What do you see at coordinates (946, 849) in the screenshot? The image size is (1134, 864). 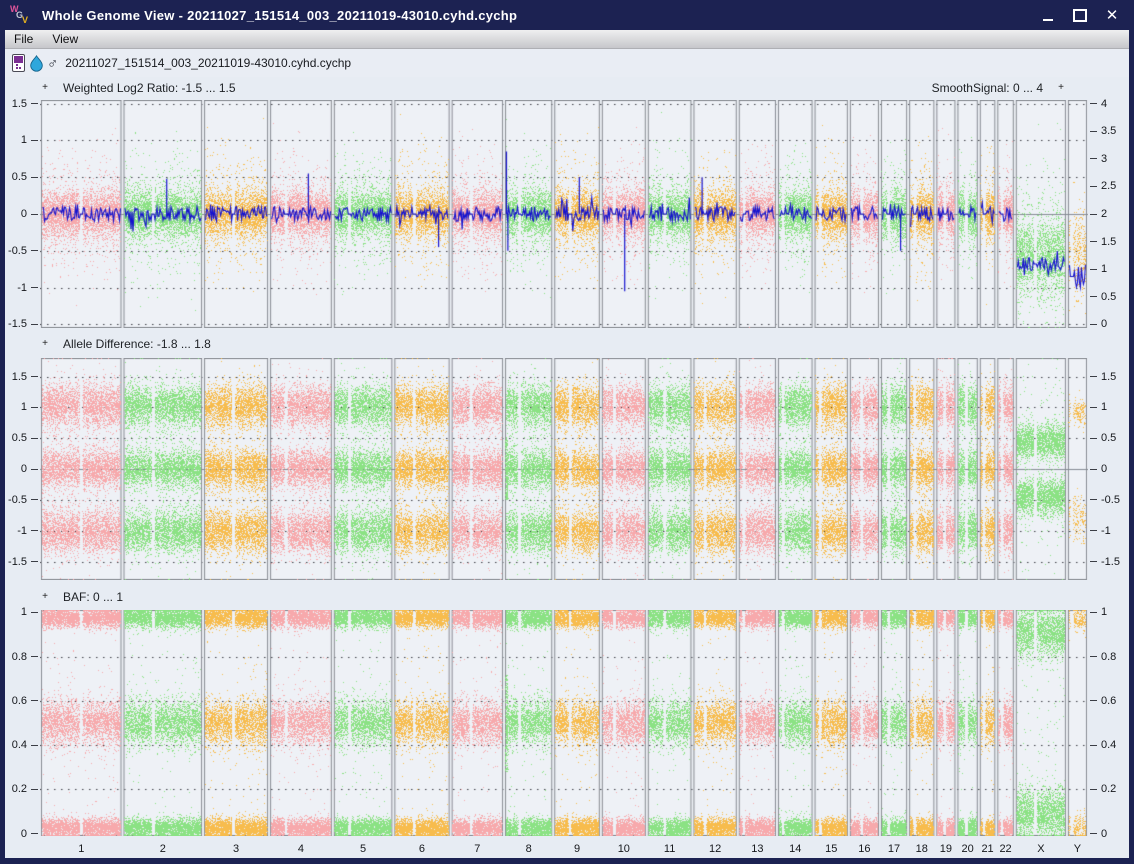 I see `chromosome-label: 19` at bounding box center [946, 849].